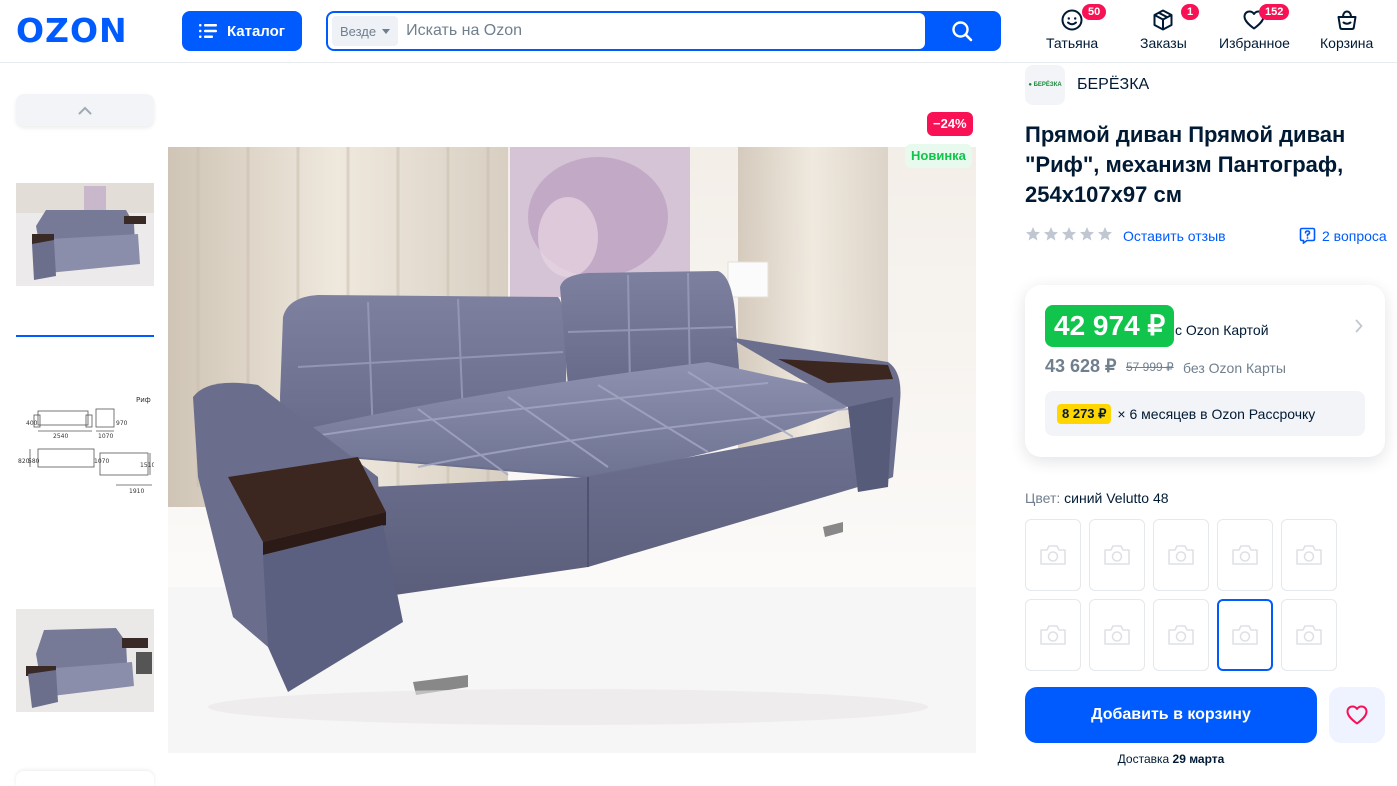  Describe the element at coordinates (1081, 366) in the screenshot. I see `regular-price: 43 628 ₽` at that location.